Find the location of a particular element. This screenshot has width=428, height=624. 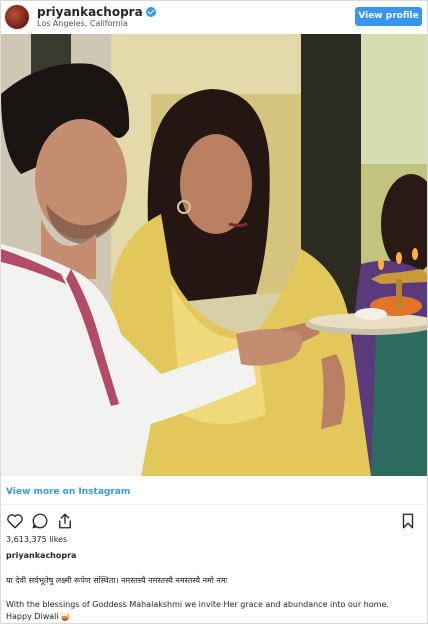

avatar is located at coordinates (17, 17).